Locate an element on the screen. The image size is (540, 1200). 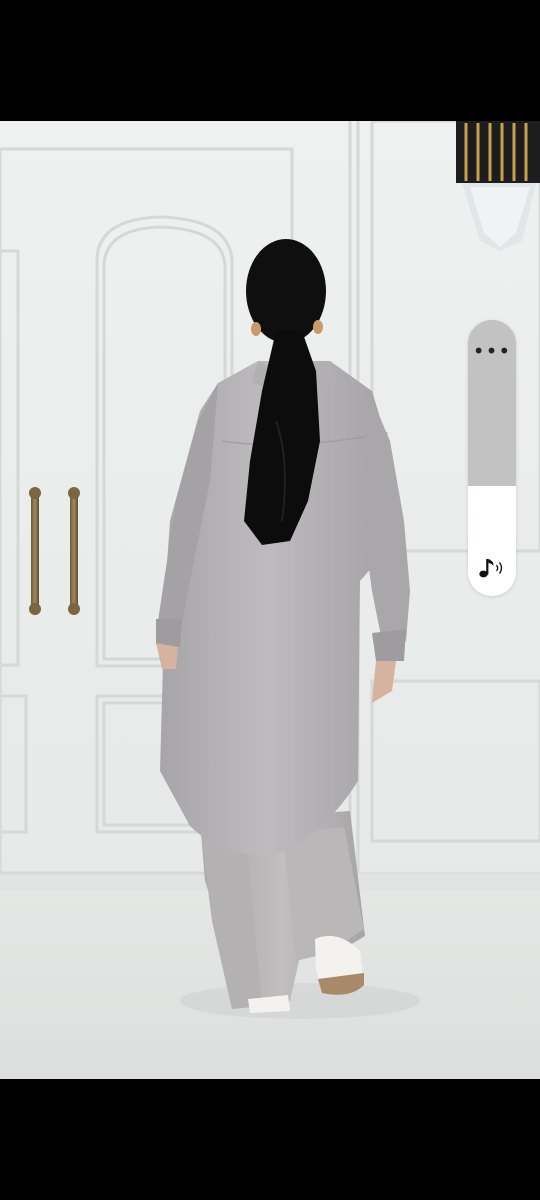
volume-slider-panel: ••• is located at coordinates (492, 458).